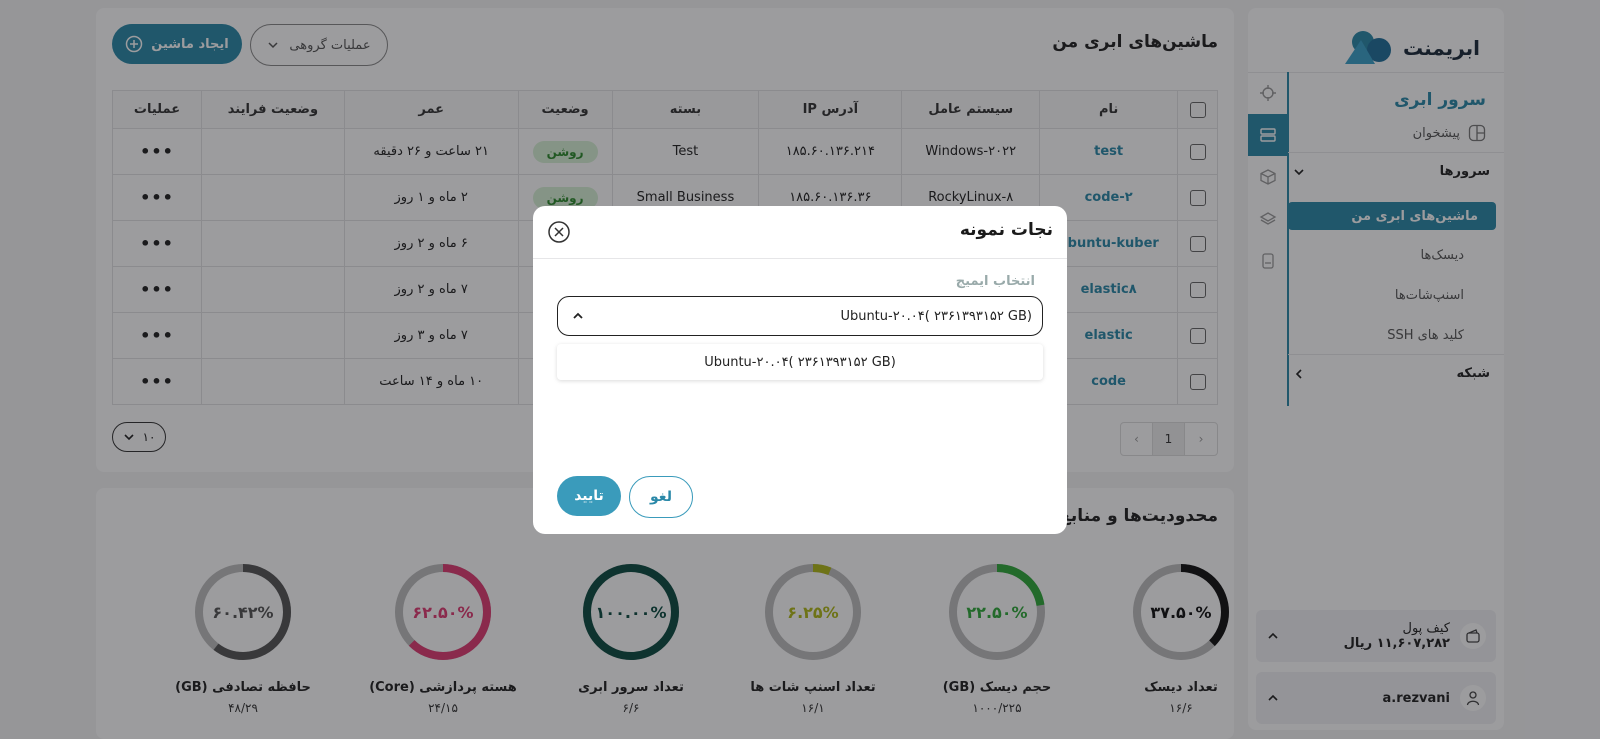 Image resolution: width=1600 pixels, height=739 pixels. Describe the element at coordinates (995, 281) in the screenshot. I see `image-field-label: انتخاب ایمیج` at that location.